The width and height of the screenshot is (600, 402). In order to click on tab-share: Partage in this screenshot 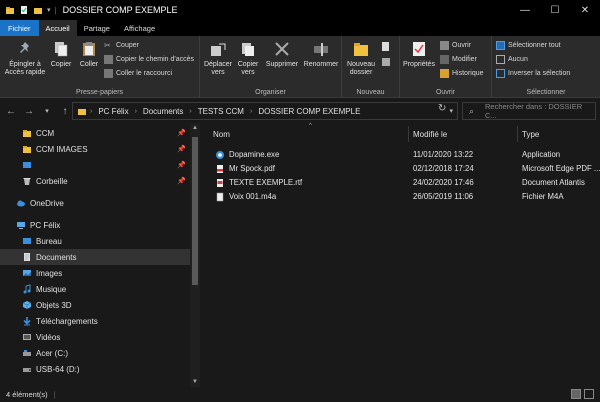, I will do `click(97, 28)`.